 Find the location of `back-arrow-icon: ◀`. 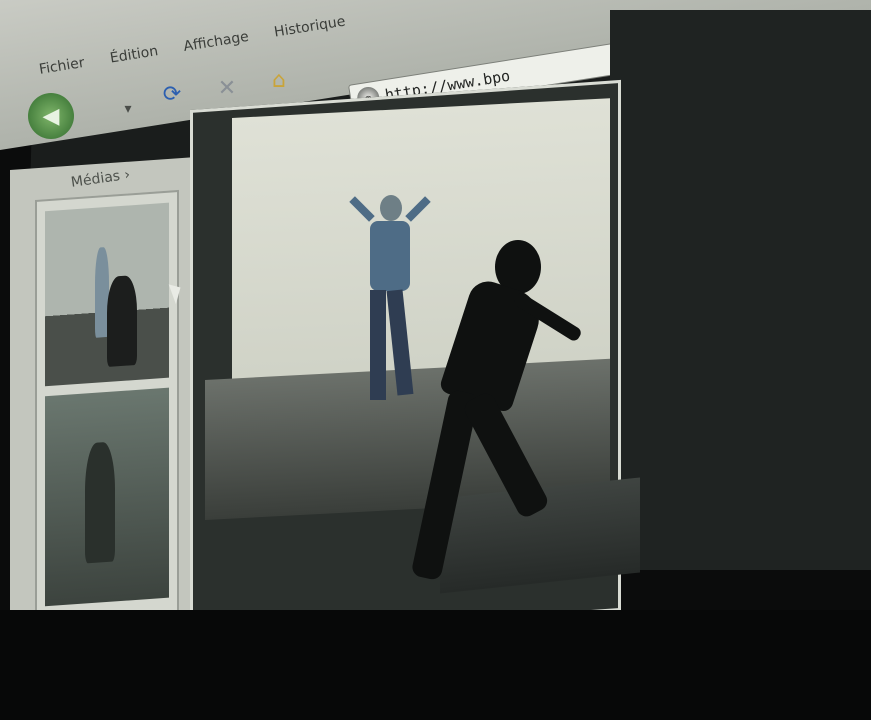

back-arrow-icon: ◀ is located at coordinates (51, 116).